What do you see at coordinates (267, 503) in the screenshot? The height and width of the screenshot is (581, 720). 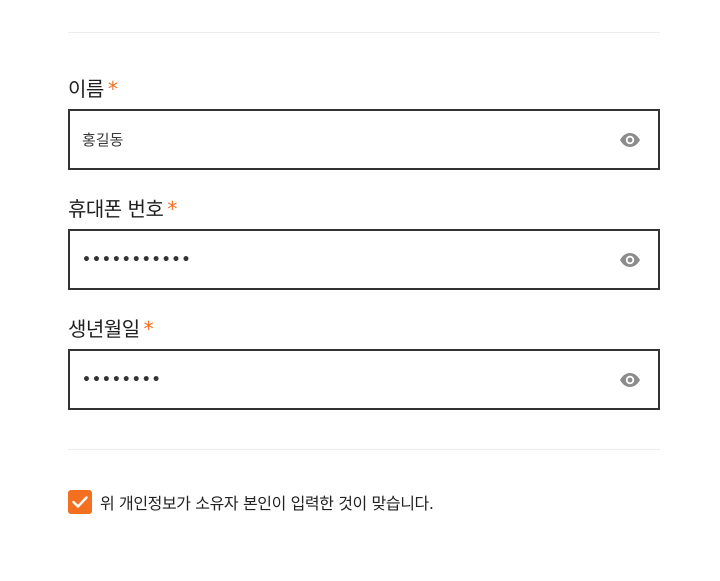 I see `consent-text: 위 개인정보가 소유자 본인이 입력한 것이 맞습니다.` at bounding box center [267, 503].